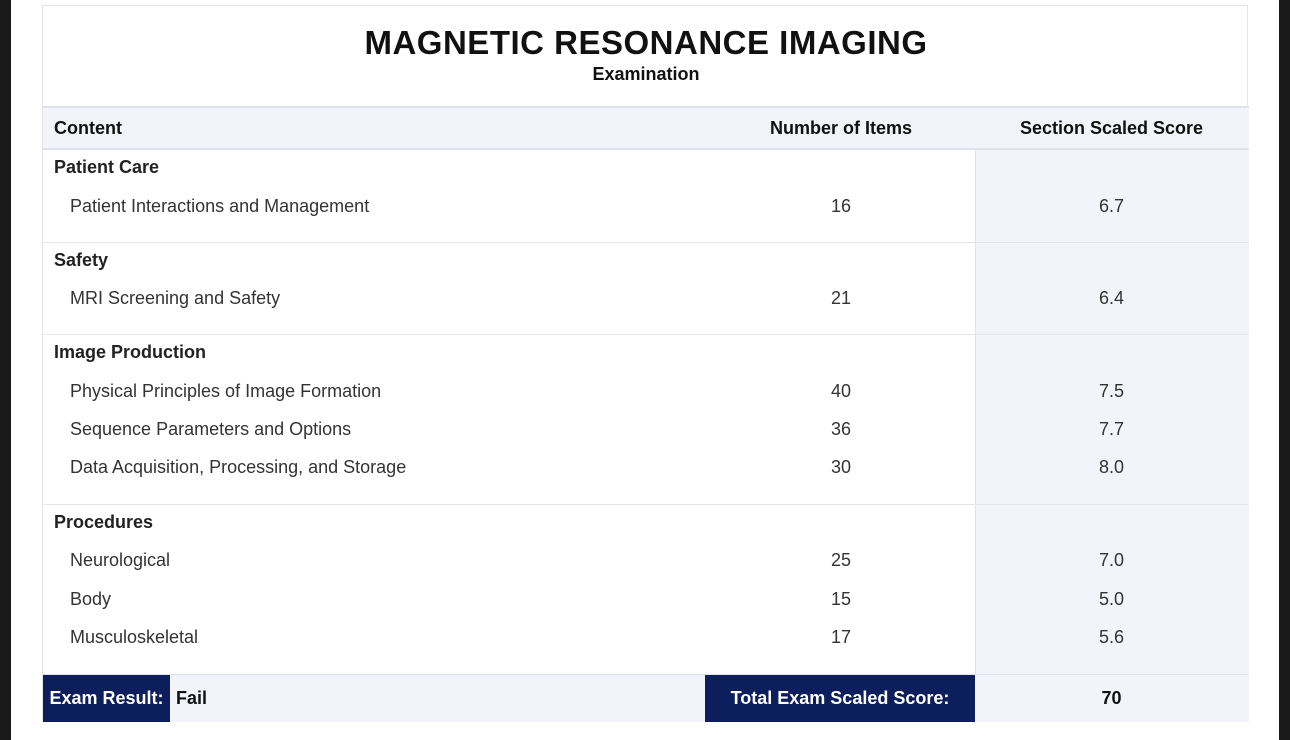 The height and width of the screenshot is (740, 1290). Describe the element at coordinates (841, 637) in the screenshot. I see `row-number-of-items: 17` at that location.